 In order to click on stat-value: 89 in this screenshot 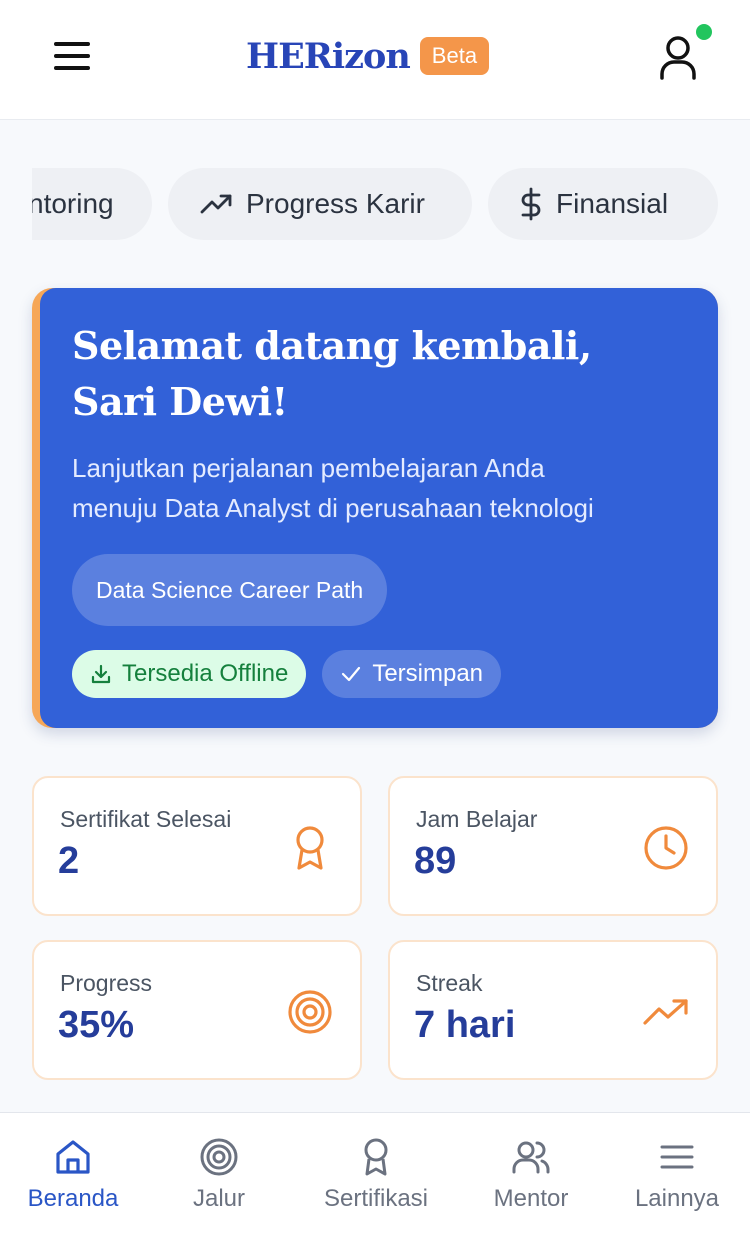, I will do `click(435, 861)`.